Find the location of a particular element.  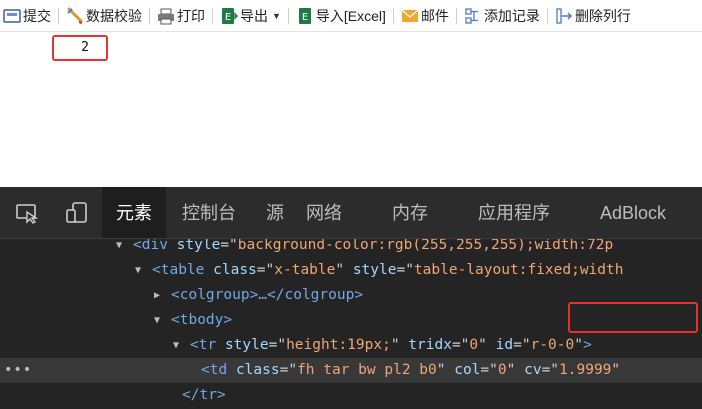

tab-sources: 源 is located at coordinates (275, 212).